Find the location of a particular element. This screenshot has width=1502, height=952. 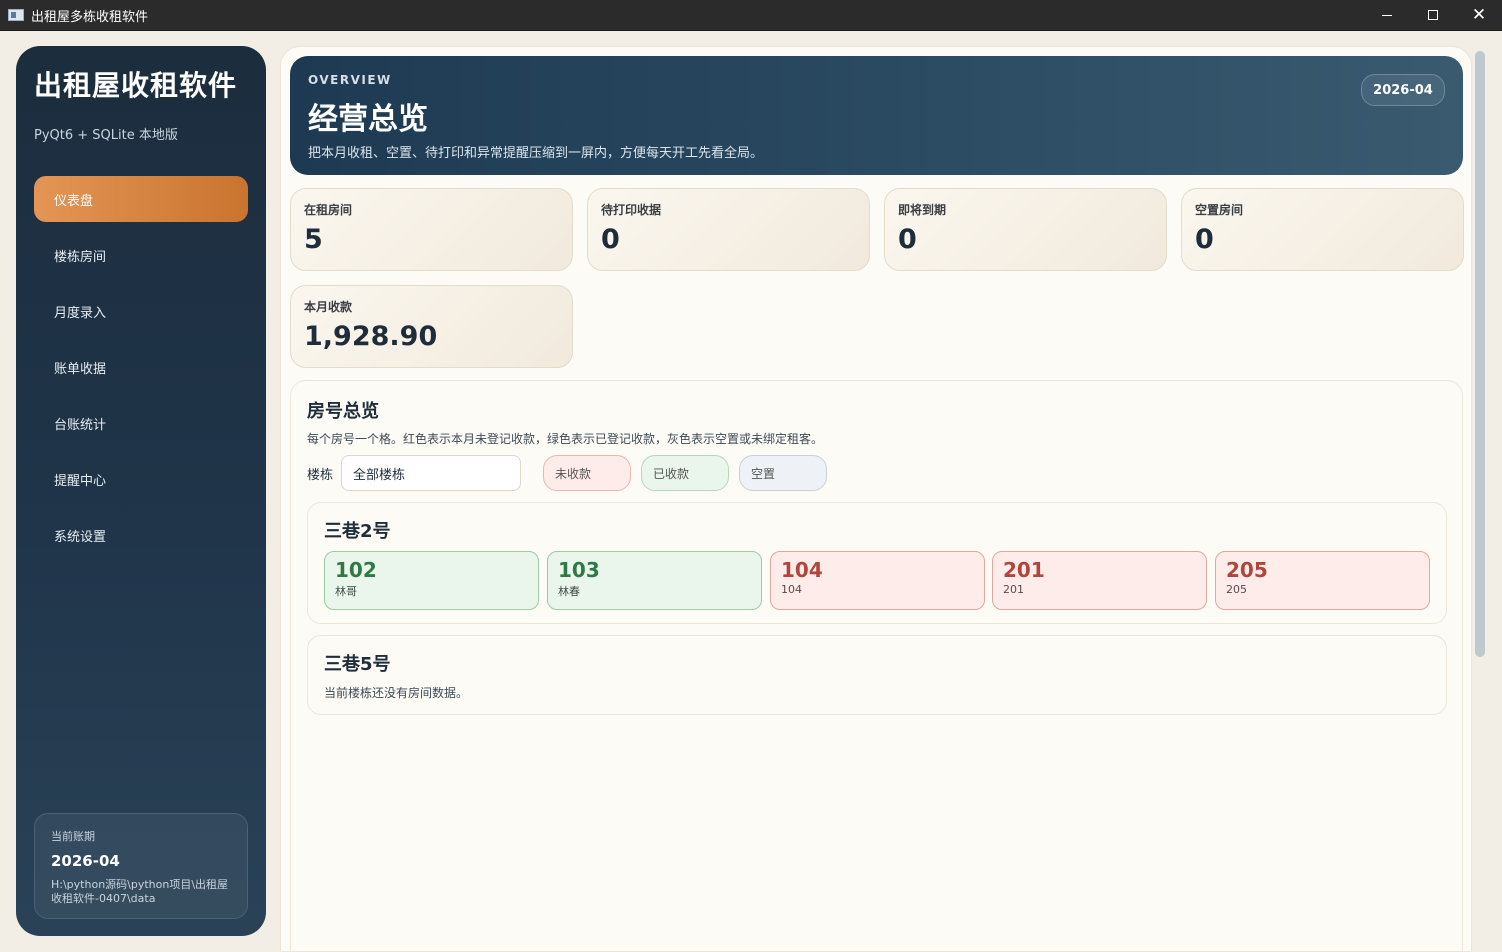

window-controls: ✕ is located at coordinates (1433, 15).